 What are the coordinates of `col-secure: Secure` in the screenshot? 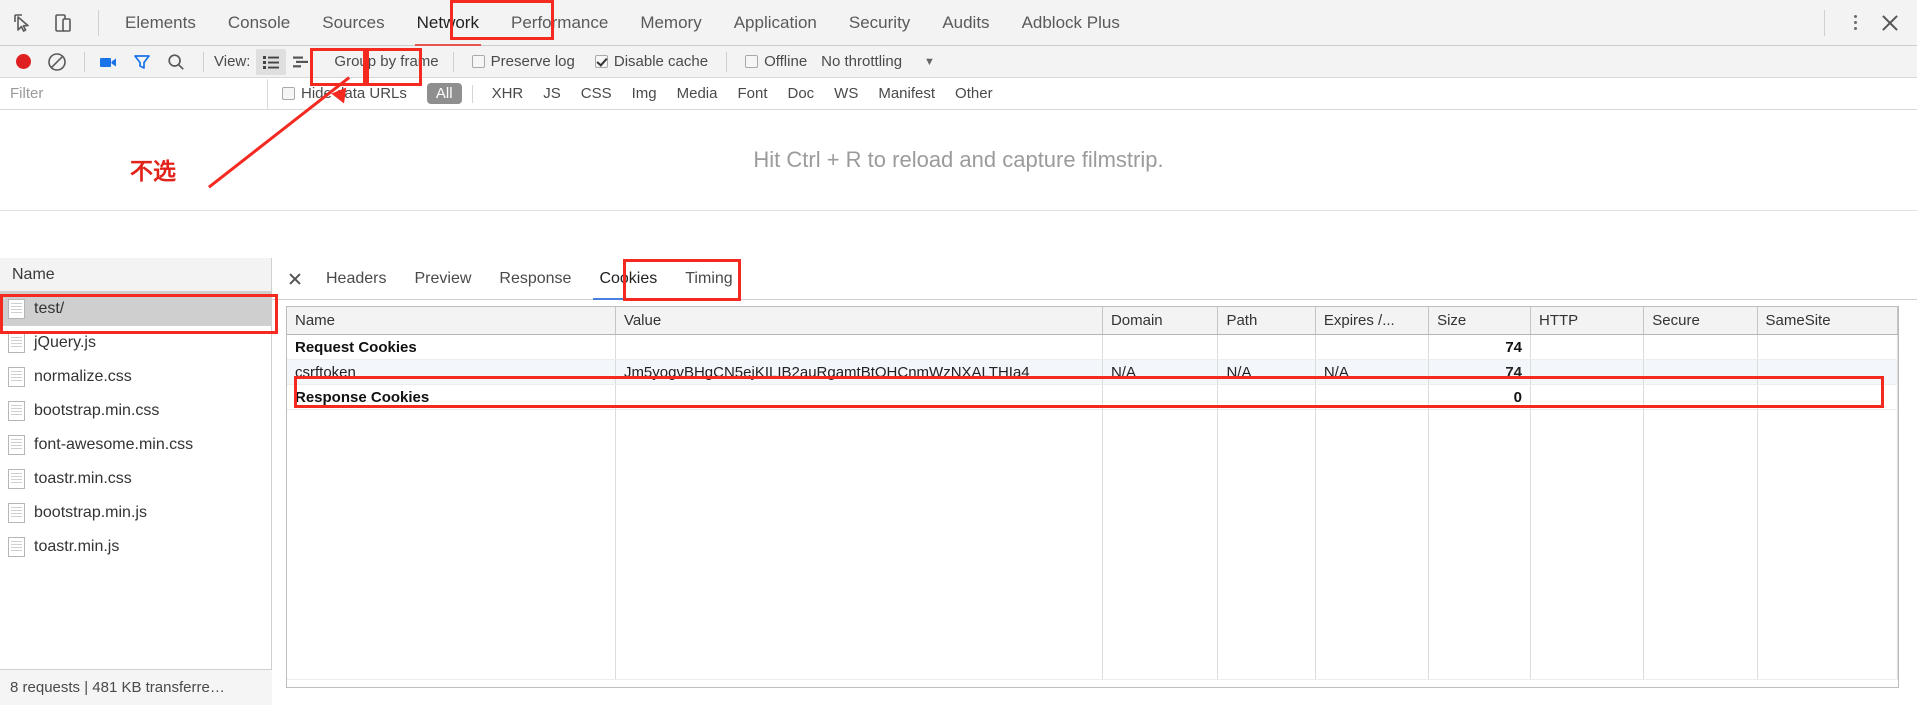 It's located at (1700, 321).